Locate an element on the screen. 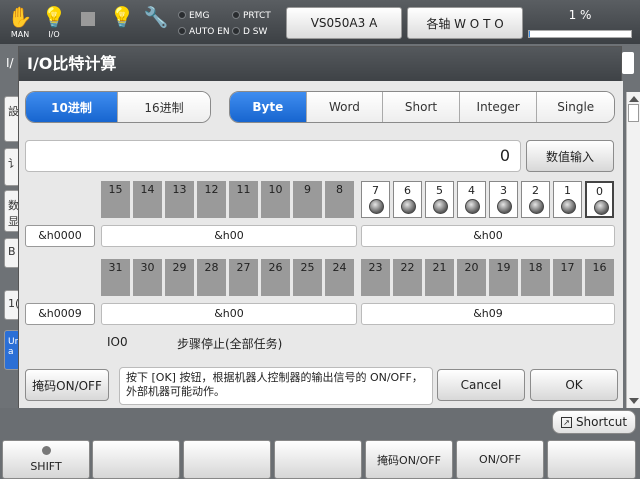 The image size is (640, 479). row2-bit-29: 29 is located at coordinates (179, 277).